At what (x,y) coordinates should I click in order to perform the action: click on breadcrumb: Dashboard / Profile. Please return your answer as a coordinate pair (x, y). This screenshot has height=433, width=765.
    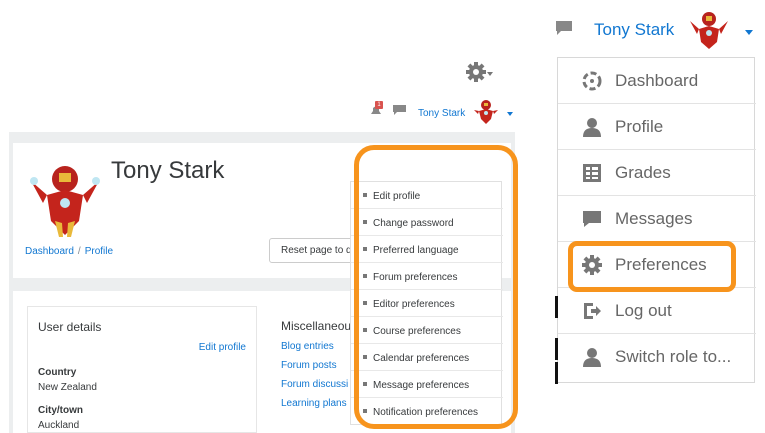
    Looking at the image, I should click on (69, 251).